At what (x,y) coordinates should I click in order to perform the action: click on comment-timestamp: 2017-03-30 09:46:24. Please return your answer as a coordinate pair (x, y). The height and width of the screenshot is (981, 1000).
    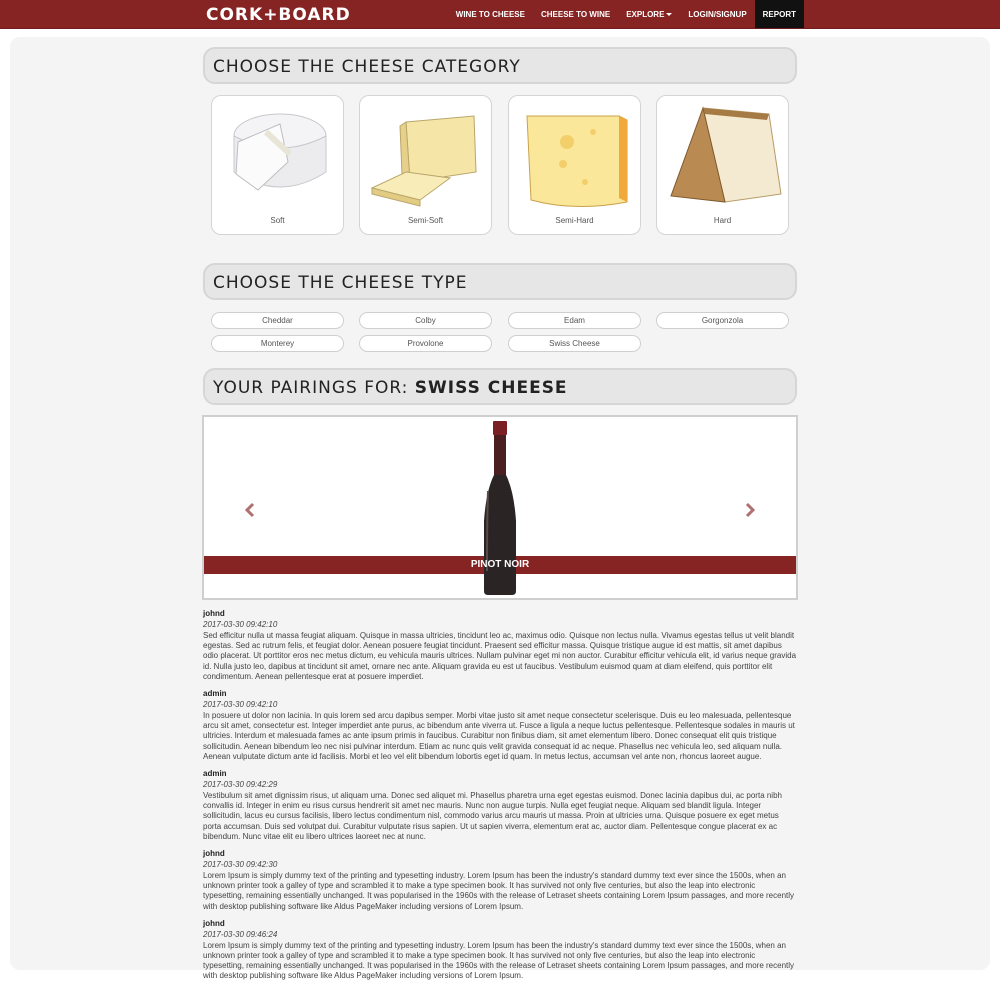
    Looking at the image, I should click on (240, 934).